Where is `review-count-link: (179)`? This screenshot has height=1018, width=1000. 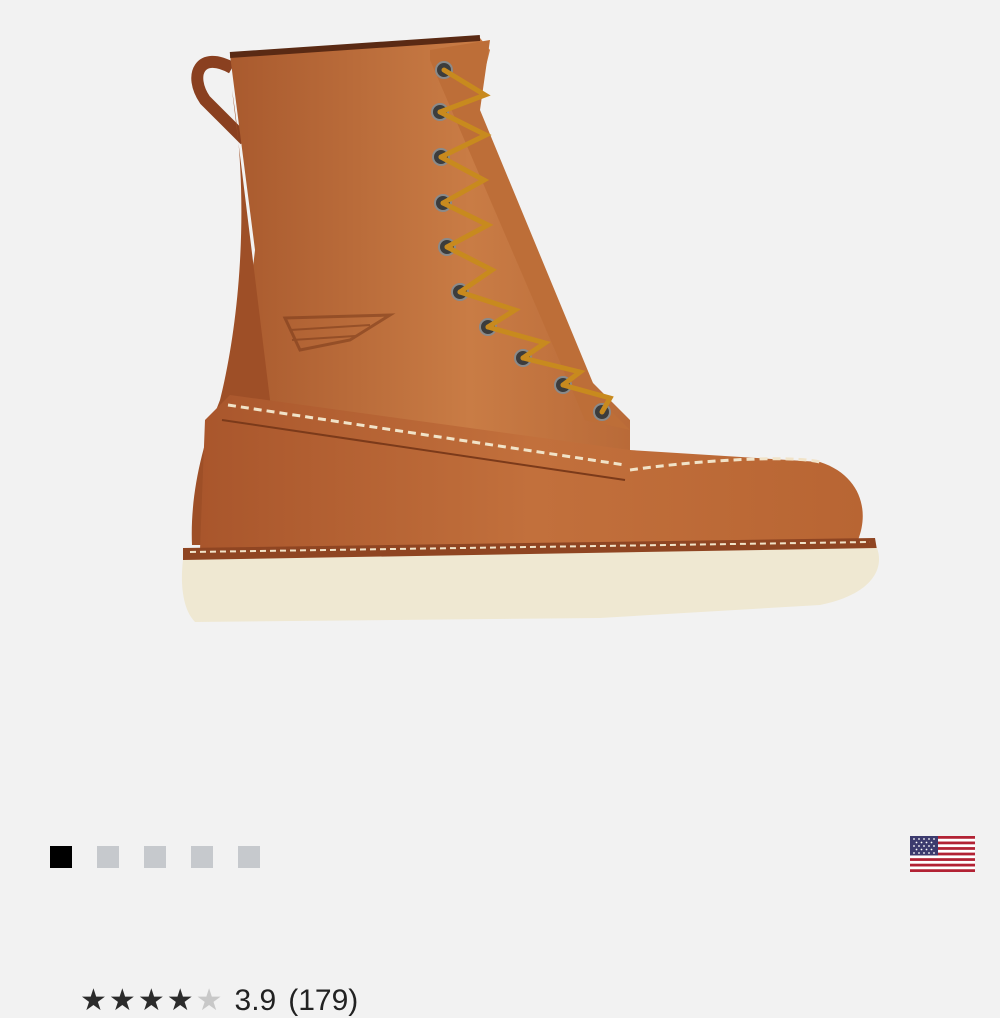 review-count-link: (179) is located at coordinates (323, 1001).